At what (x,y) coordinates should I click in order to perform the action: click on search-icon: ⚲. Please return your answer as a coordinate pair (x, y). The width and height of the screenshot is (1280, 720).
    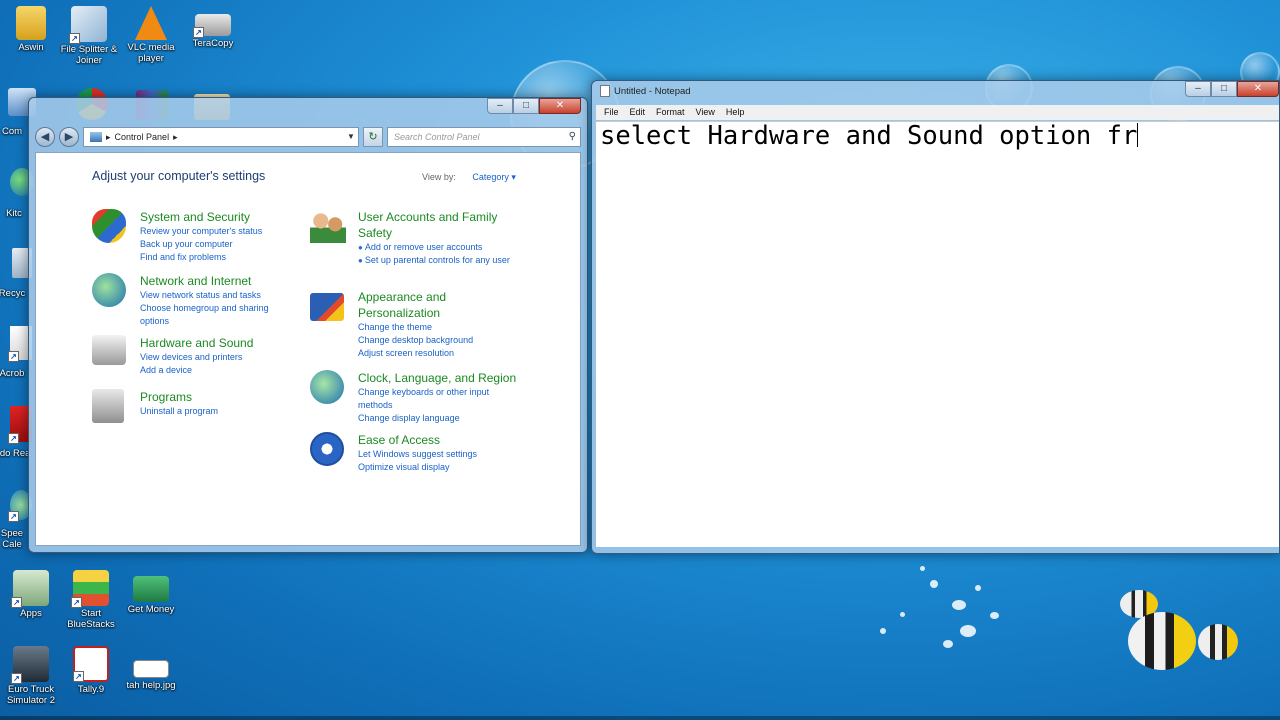
    Looking at the image, I should click on (572, 137).